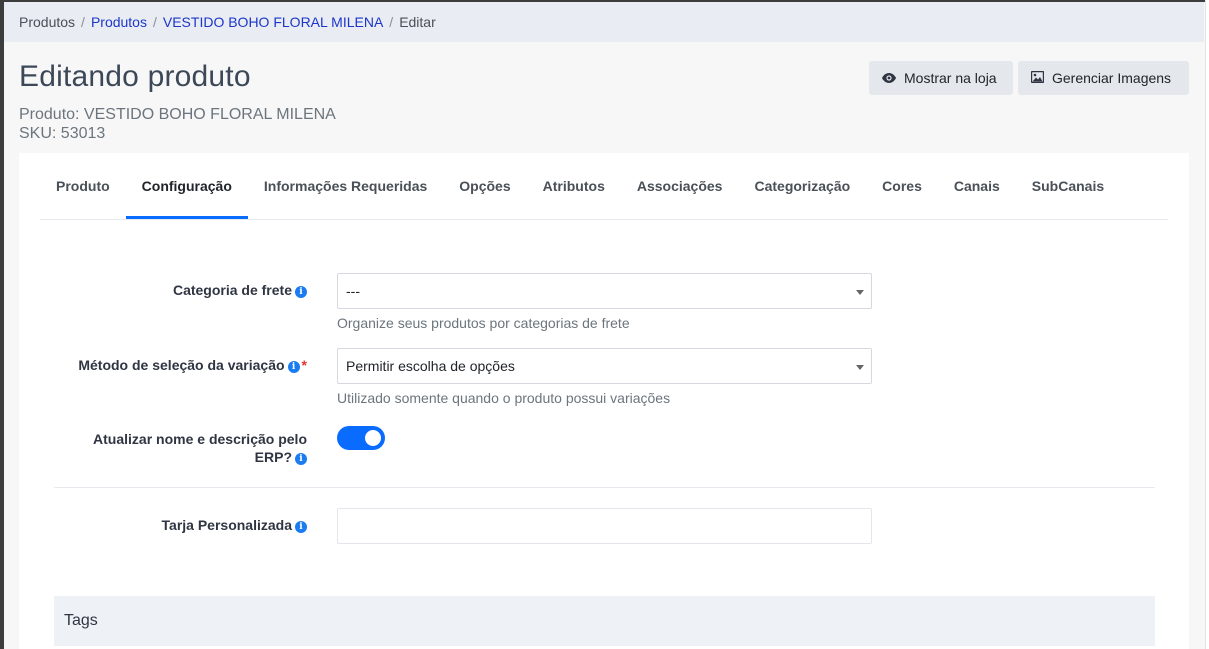 Image resolution: width=1209 pixels, height=649 pixels. I want to click on section-divider, so click(604, 487).